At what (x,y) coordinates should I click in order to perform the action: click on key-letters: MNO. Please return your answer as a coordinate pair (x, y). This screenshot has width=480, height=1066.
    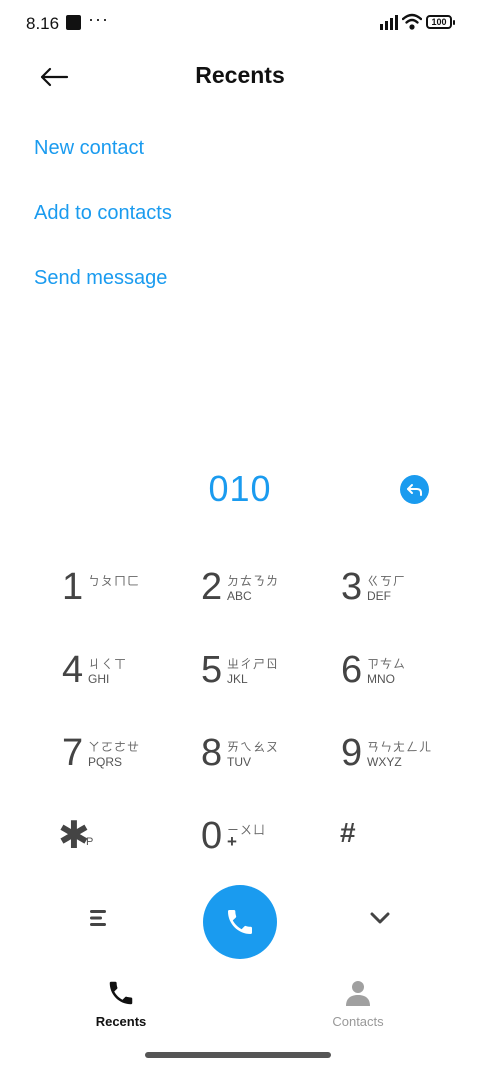
    Looking at the image, I should click on (381, 679).